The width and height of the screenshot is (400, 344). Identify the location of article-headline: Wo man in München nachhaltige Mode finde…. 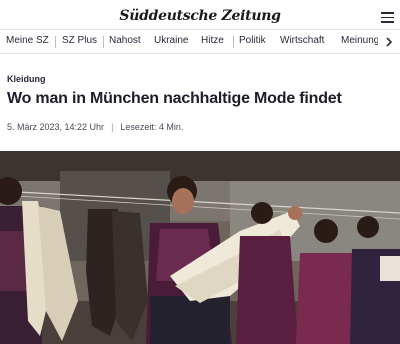
(174, 98).